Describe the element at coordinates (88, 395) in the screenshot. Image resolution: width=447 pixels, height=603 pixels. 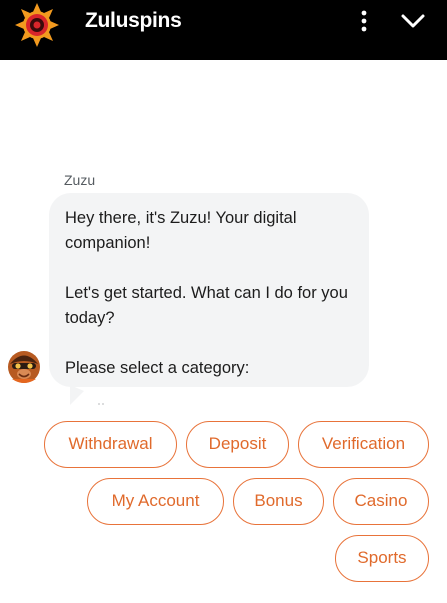
I see `bubble-tail` at that location.